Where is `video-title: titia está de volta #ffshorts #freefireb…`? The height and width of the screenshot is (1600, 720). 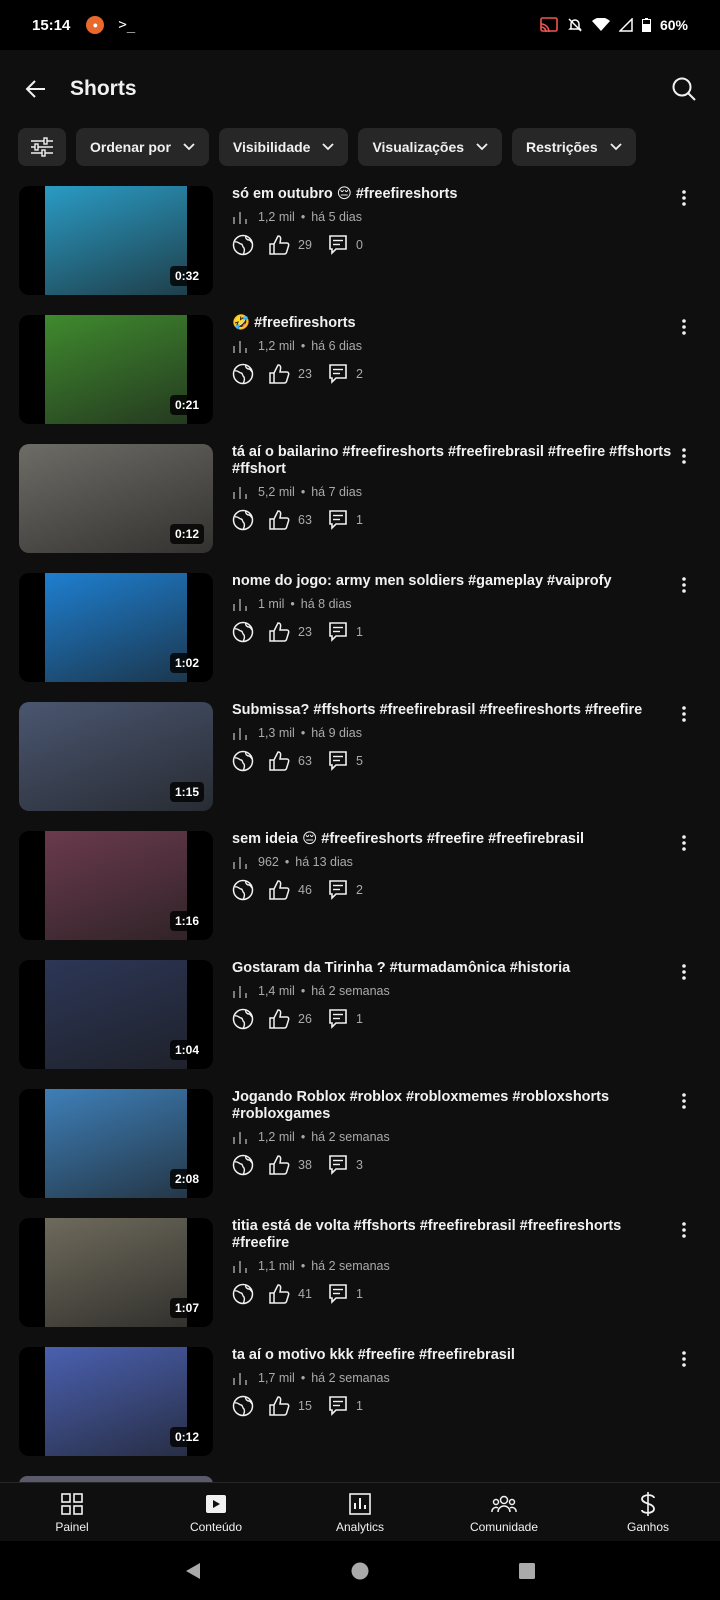 video-title: titia está de volta #ffshorts #freefireb… is located at coordinates (456, 1235).